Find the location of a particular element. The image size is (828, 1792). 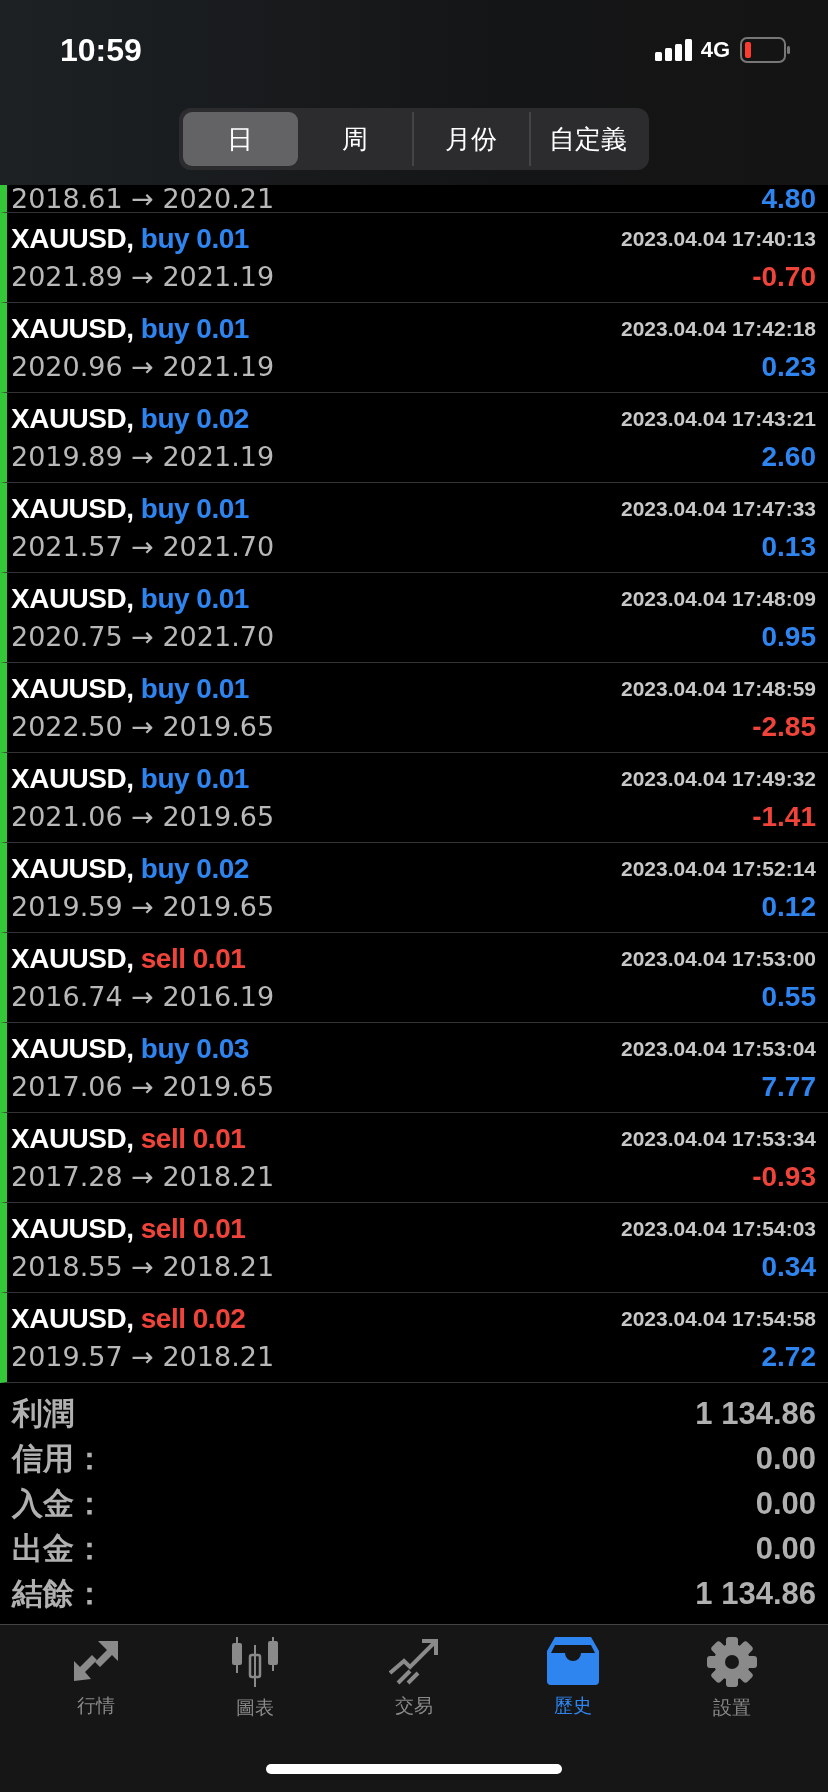

trade-time: 2023.04.04 17:43:21 is located at coordinates (718, 418).